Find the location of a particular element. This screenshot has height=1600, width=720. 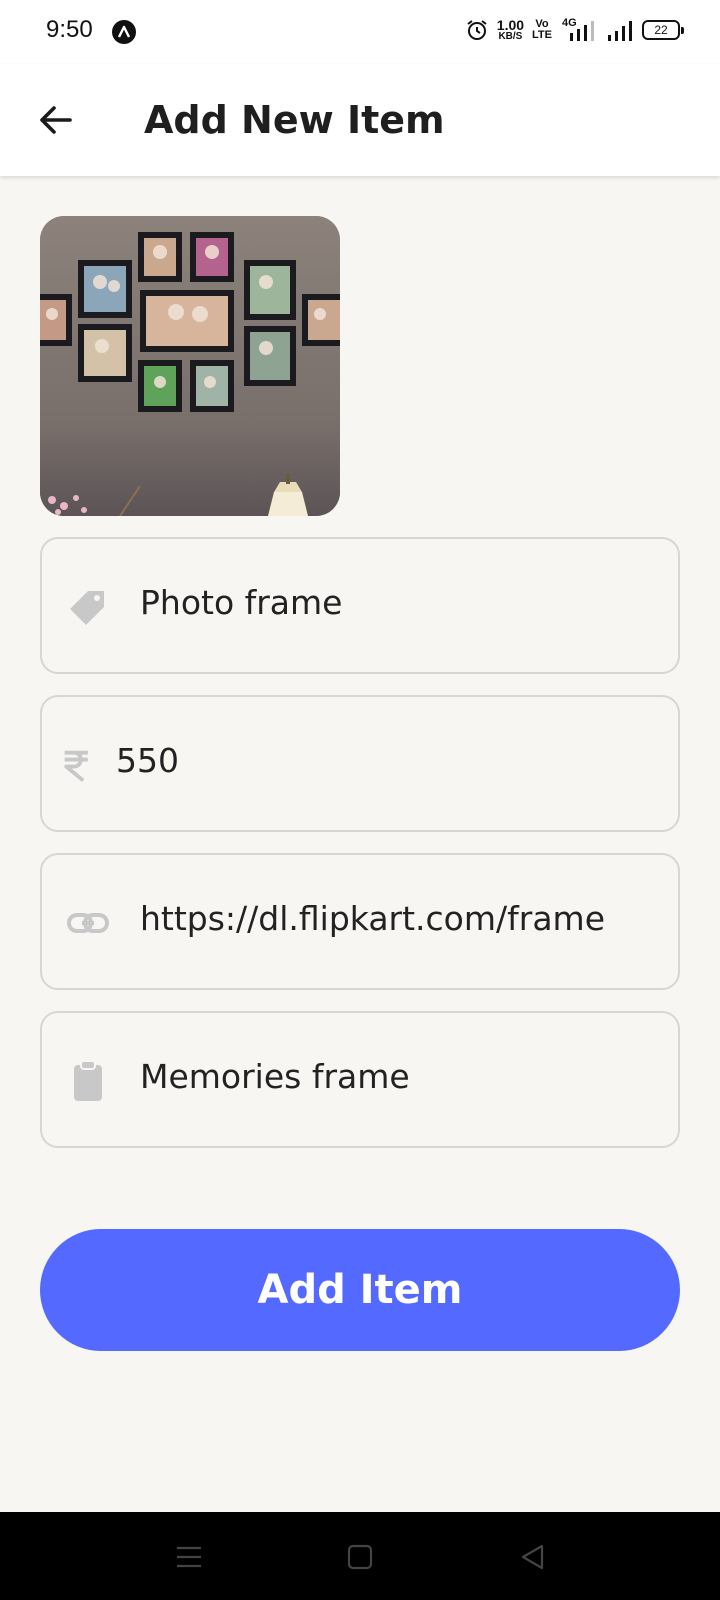

photo-frames-image is located at coordinates (190, 366).